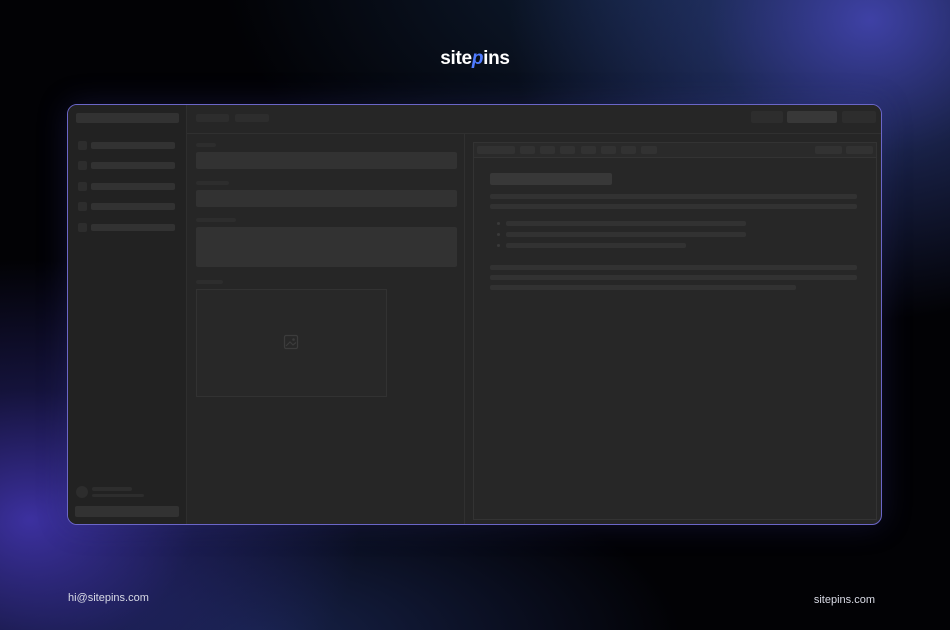 This screenshot has height=630, width=950. What do you see at coordinates (118, 495) in the screenshot?
I see `user-email-placeholder` at bounding box center [118, 495].